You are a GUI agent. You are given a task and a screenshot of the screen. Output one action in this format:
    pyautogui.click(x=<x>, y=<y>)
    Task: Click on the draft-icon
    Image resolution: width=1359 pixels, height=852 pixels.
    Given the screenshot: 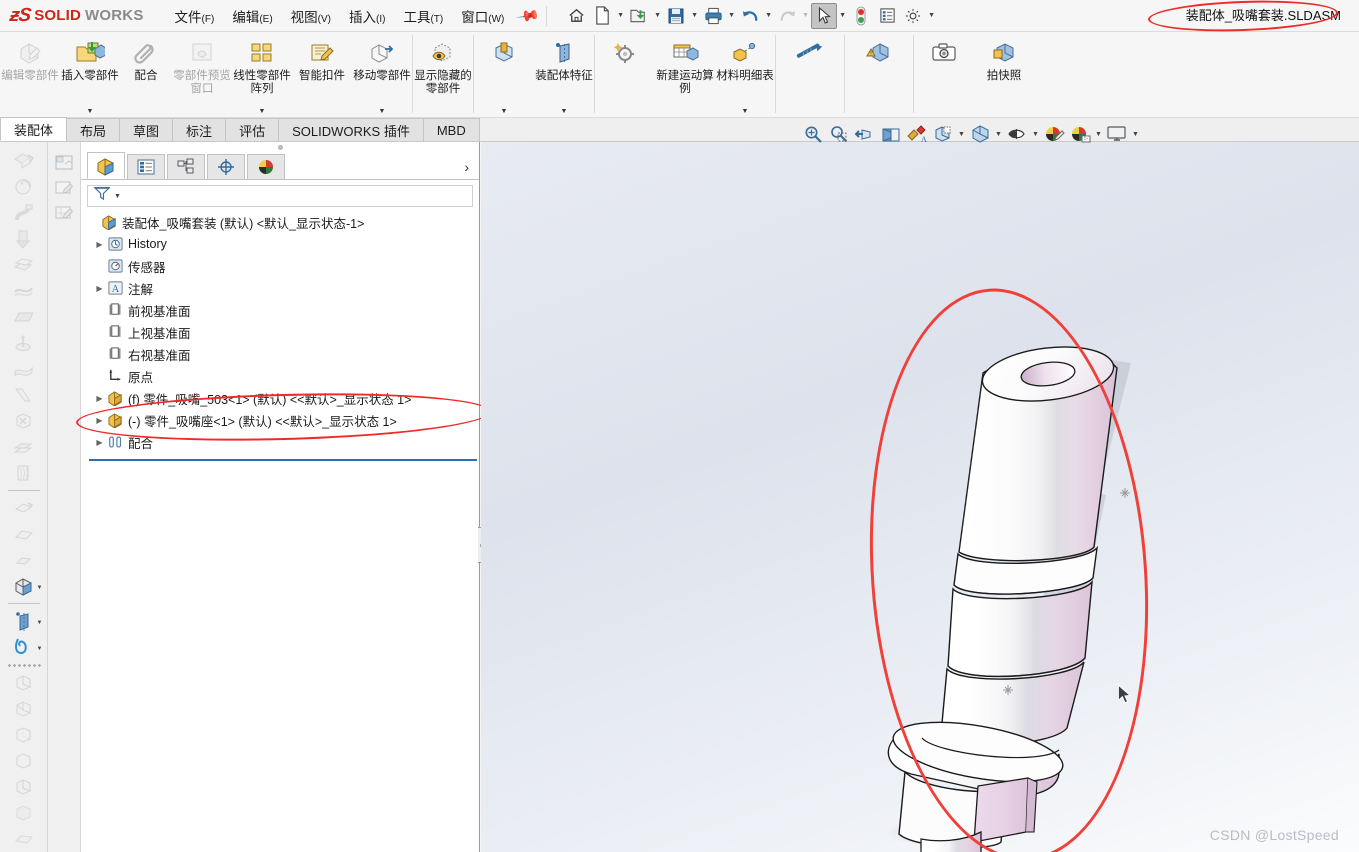 What is the action you would take?
    pyautogui.click(x=24, y=560)
    